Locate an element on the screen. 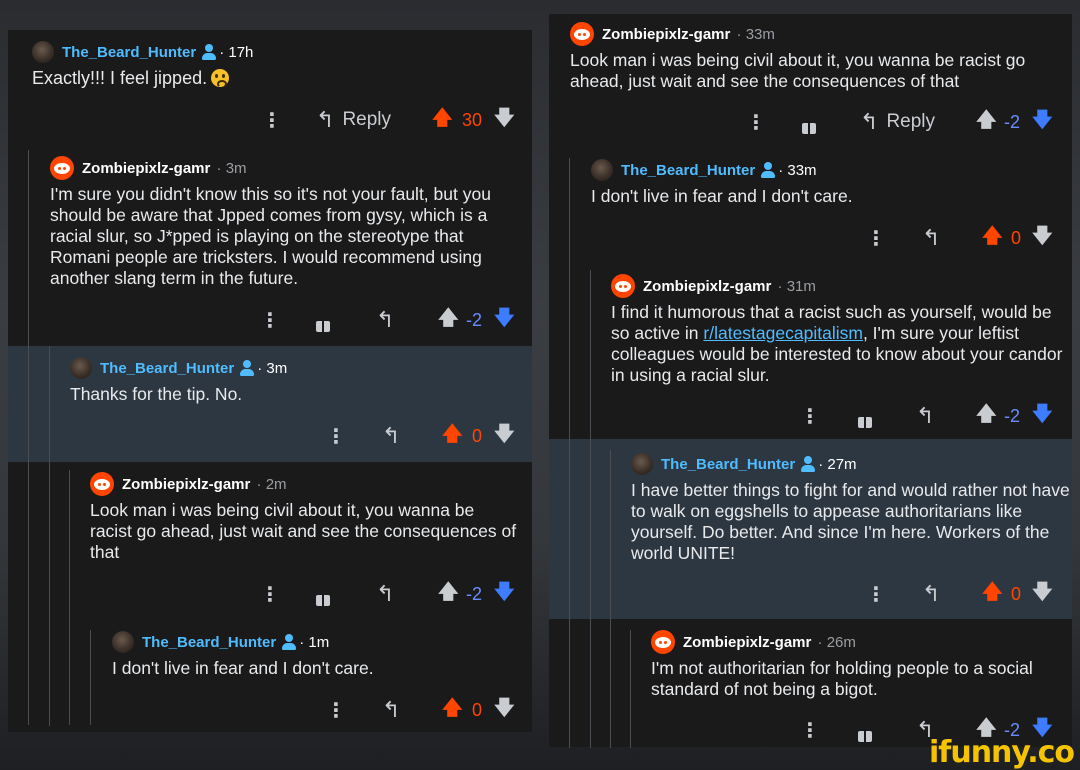  reply-label: Reply is located at coordinates (911, 121).